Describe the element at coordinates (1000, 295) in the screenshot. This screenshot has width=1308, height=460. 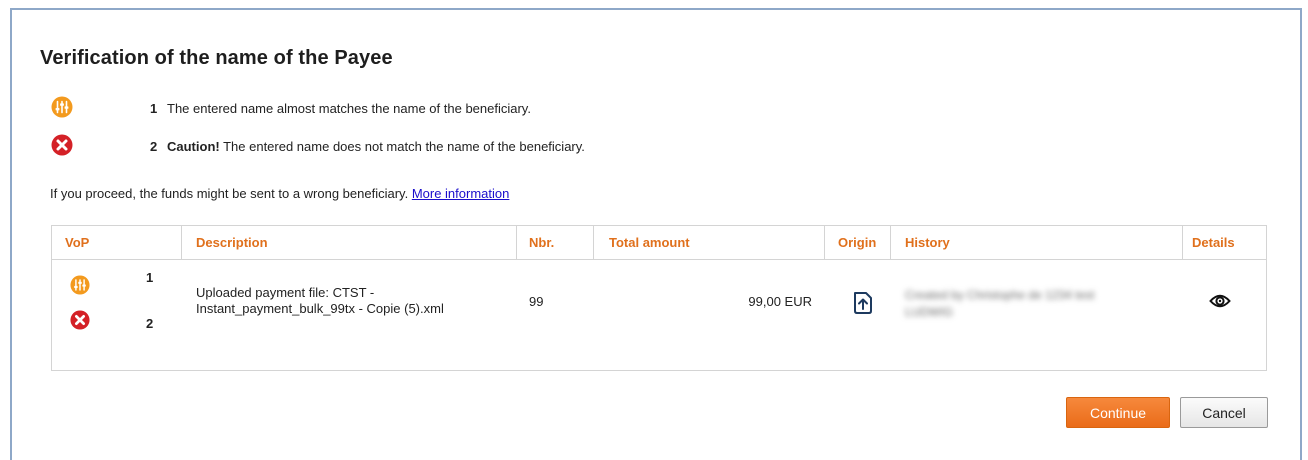
I see `history-line: Created by Christophe de 1234 test` at that location.